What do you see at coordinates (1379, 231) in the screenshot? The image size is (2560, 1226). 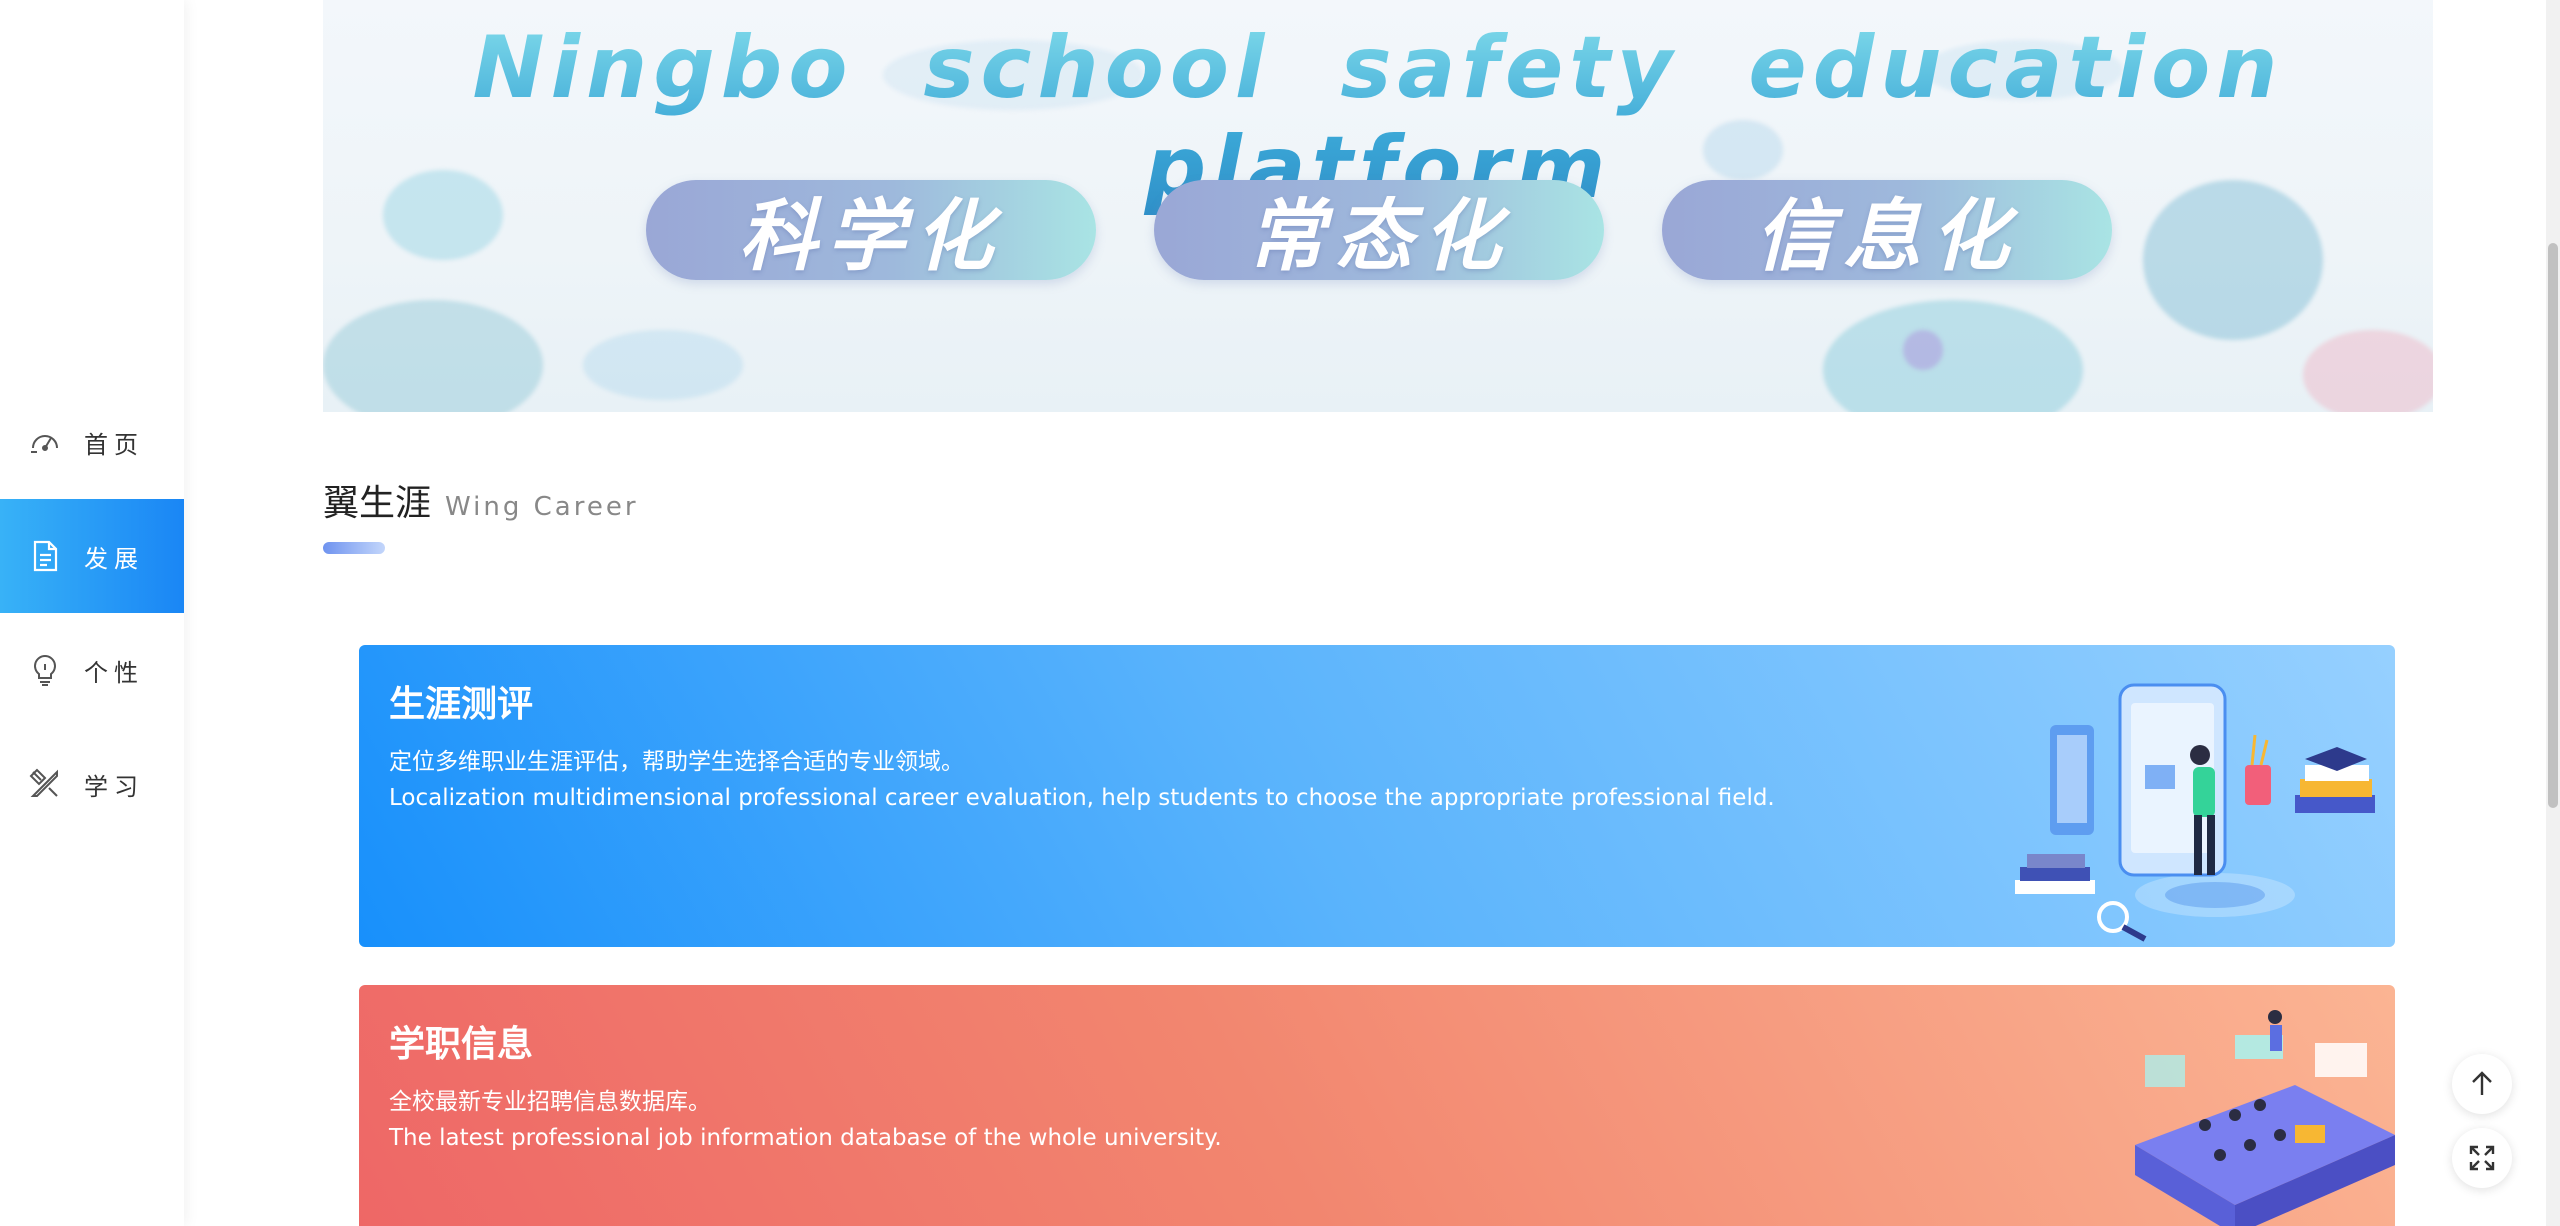 I see `banner-pill-normalized: 常态化` at bounding box center [1379, 231].